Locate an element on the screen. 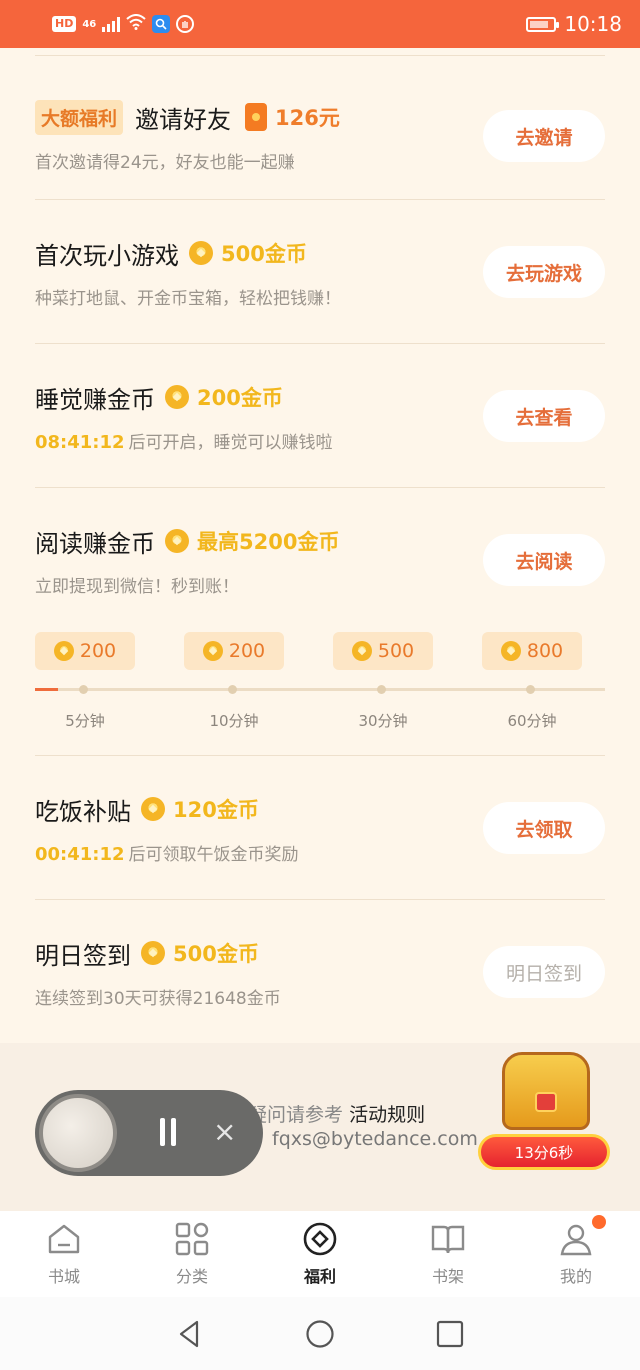 The image size is (640, 1370). task-title-row: 明日签到 500金币 is located at coordinates (147, 953).